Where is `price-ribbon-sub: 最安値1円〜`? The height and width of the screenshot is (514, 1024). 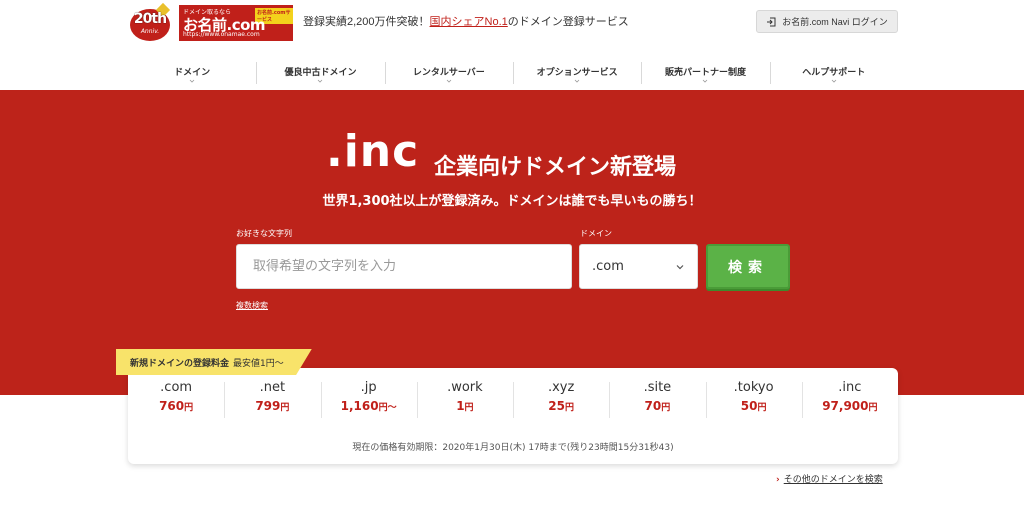
price-ribbon-sub: 最安値1円〜 is located at coordinates (258, 363).